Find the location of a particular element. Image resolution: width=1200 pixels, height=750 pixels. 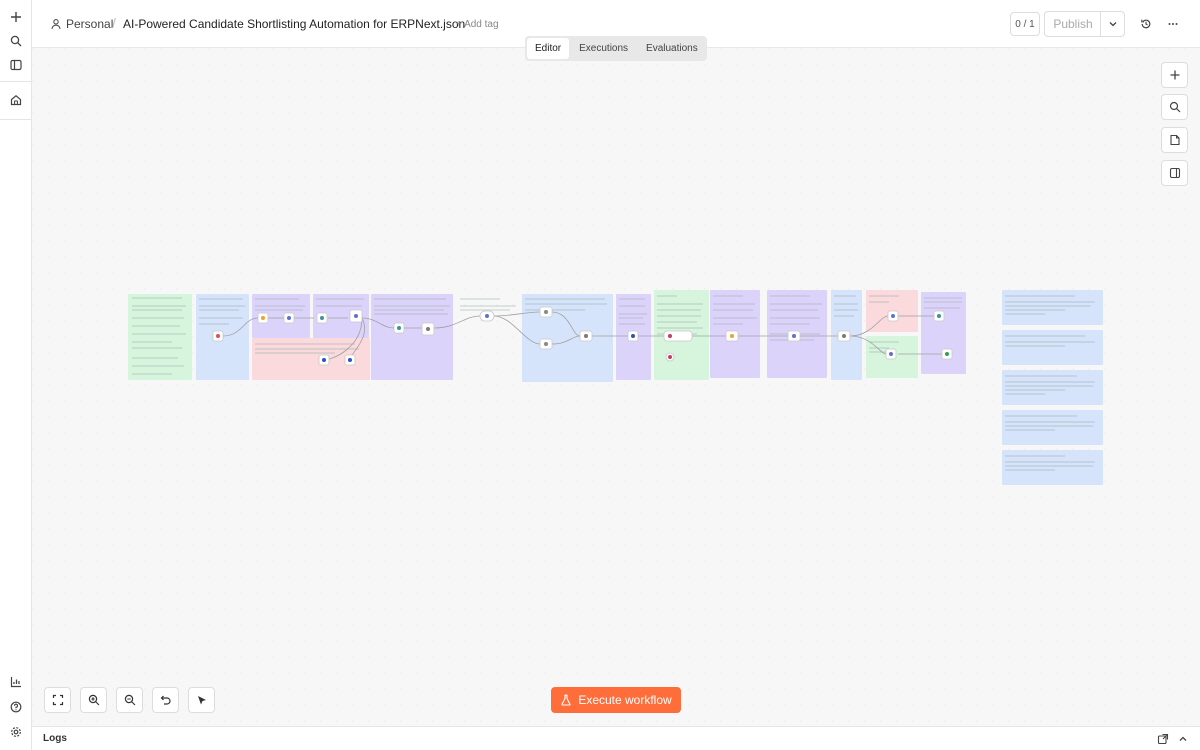

fit-view-icon is located at coordinates (57, 700).